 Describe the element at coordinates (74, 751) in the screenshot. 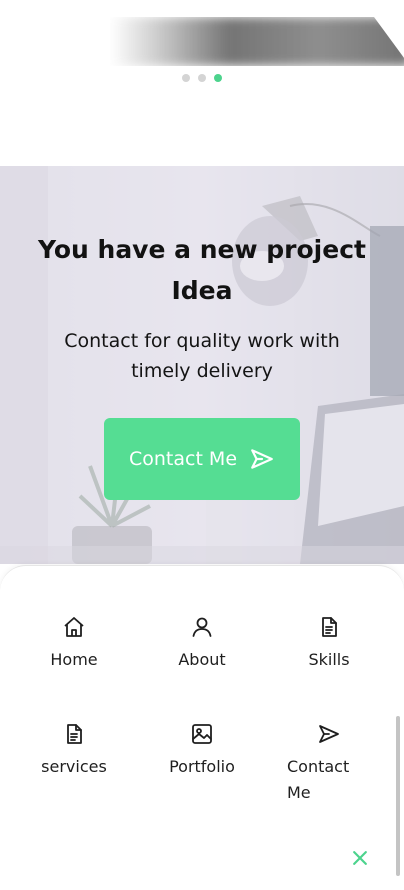

I see `nav-item-services: services` at that location.